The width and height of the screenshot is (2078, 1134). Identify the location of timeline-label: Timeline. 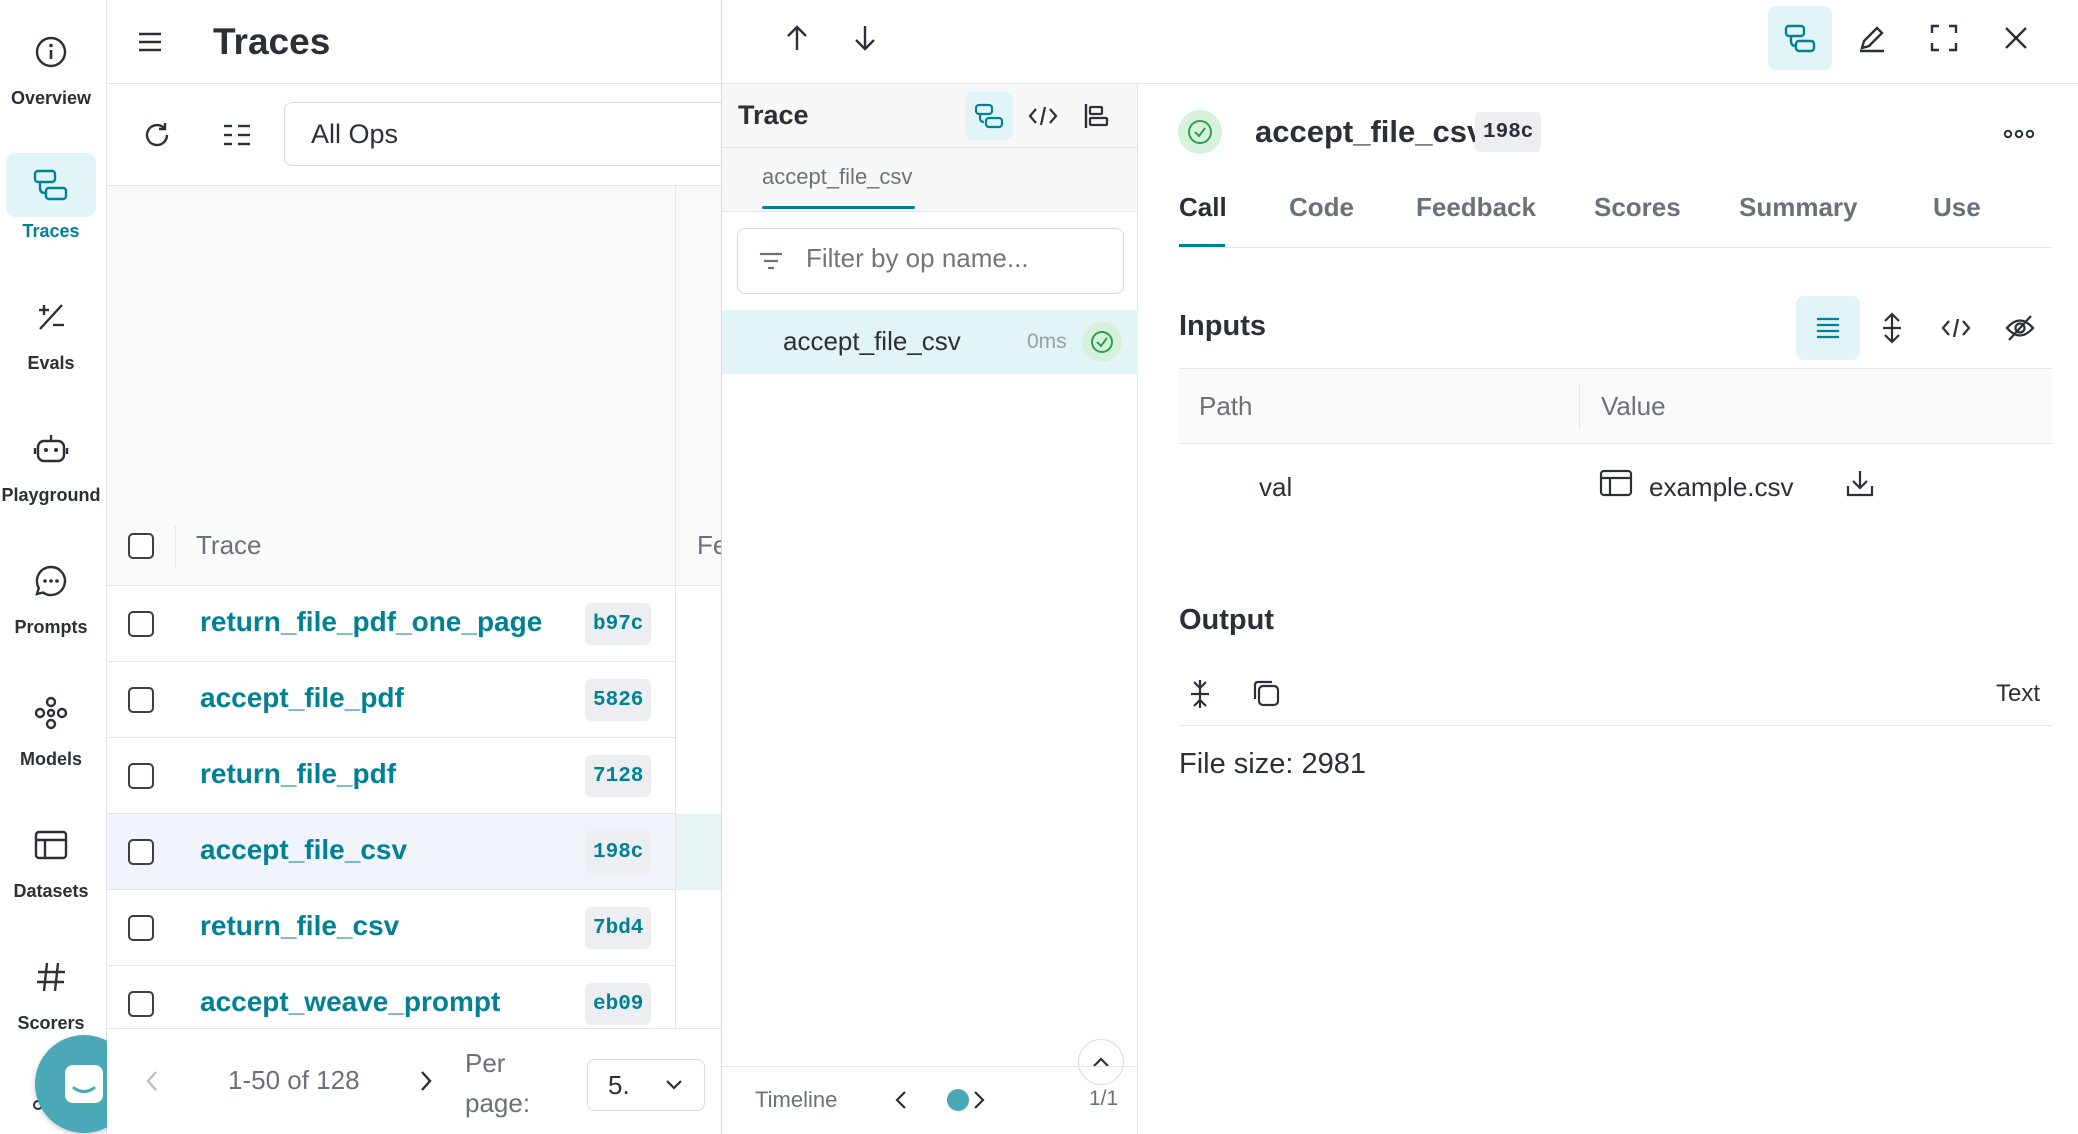
(796, 1099).